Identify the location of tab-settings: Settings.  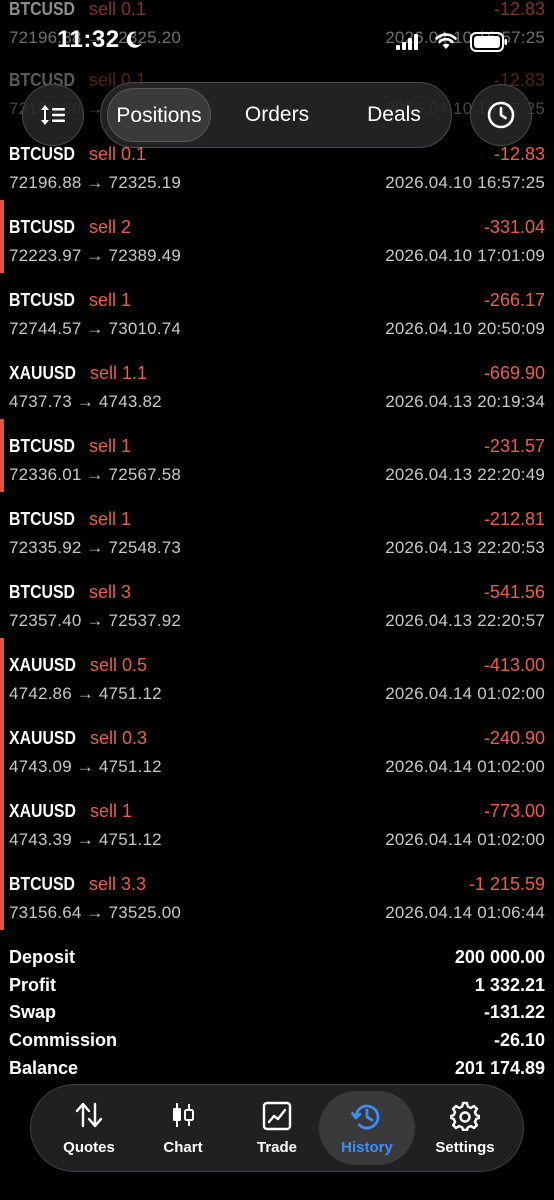
(465, 1128).